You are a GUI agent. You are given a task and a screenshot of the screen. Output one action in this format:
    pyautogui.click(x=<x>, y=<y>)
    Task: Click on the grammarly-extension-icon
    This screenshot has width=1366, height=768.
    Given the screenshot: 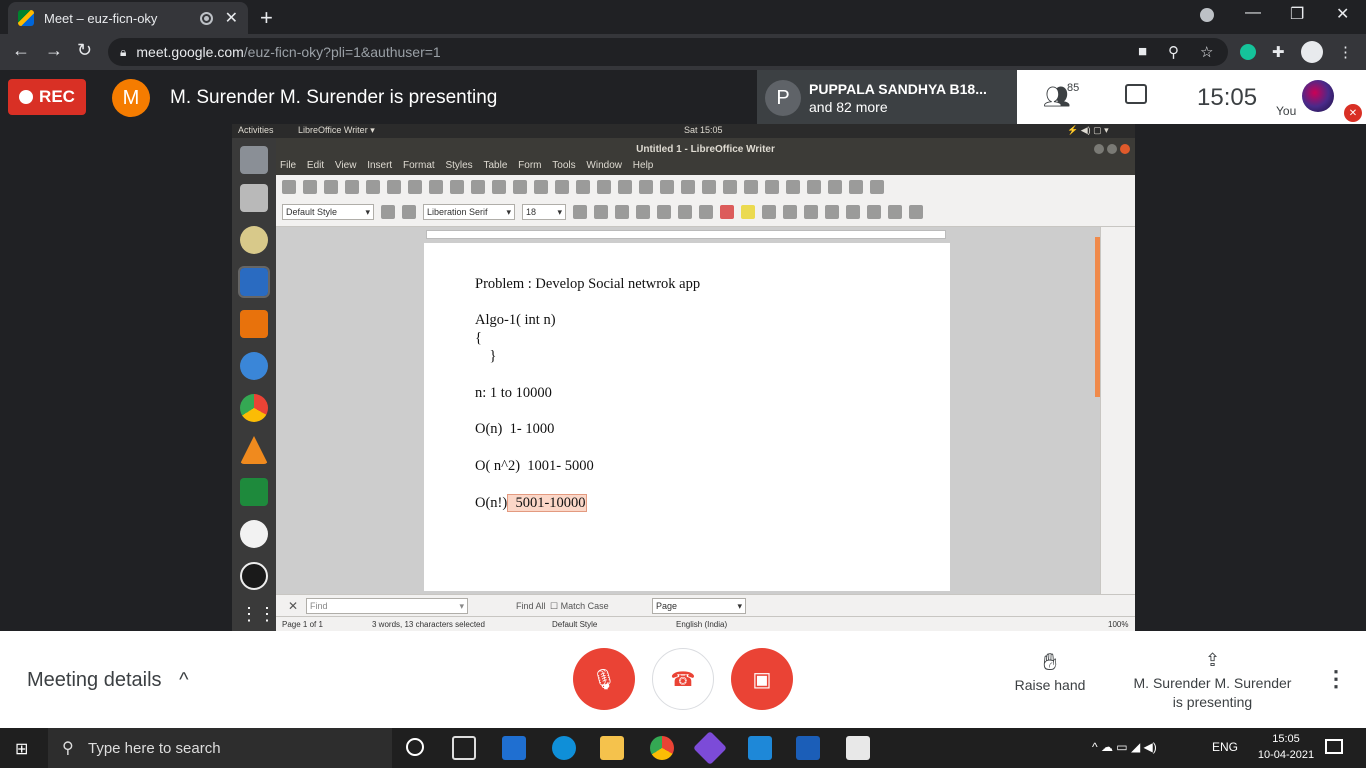 What is the action you would take?
    pyautogui.click(x=1248, y=52)
    